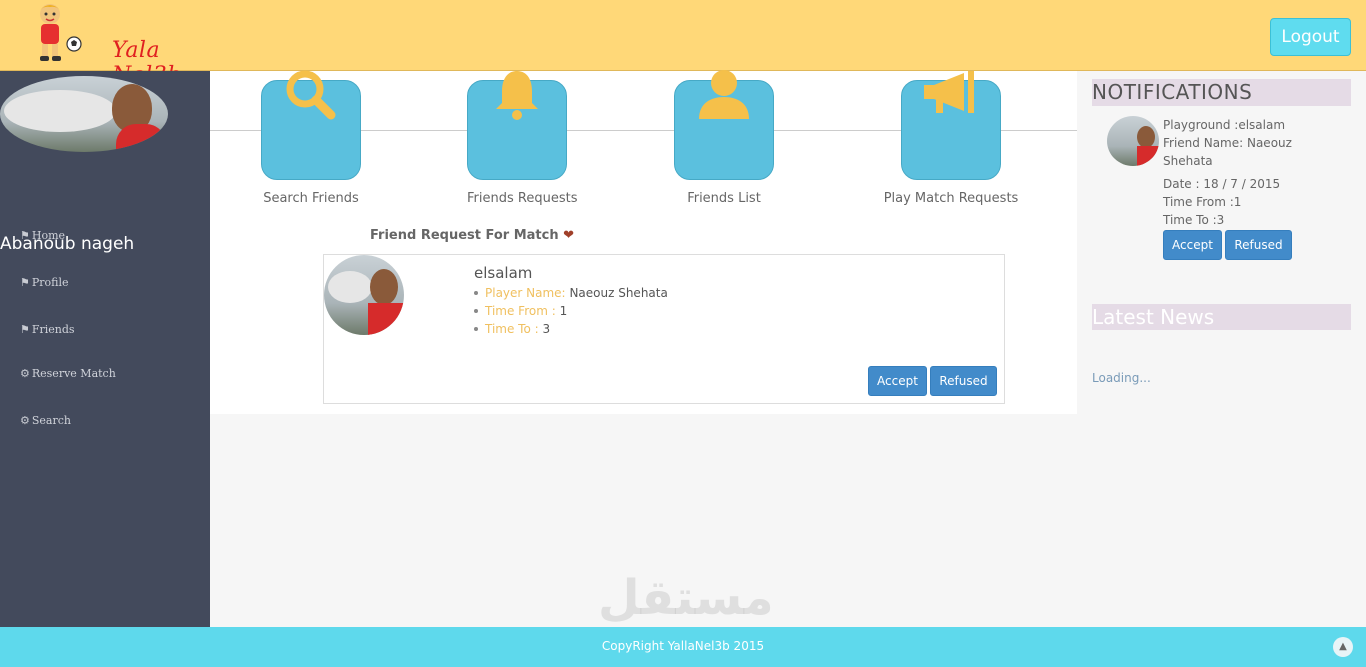  I want to click on notification-friend-name-cont: Shehata, so click(1188, 161).